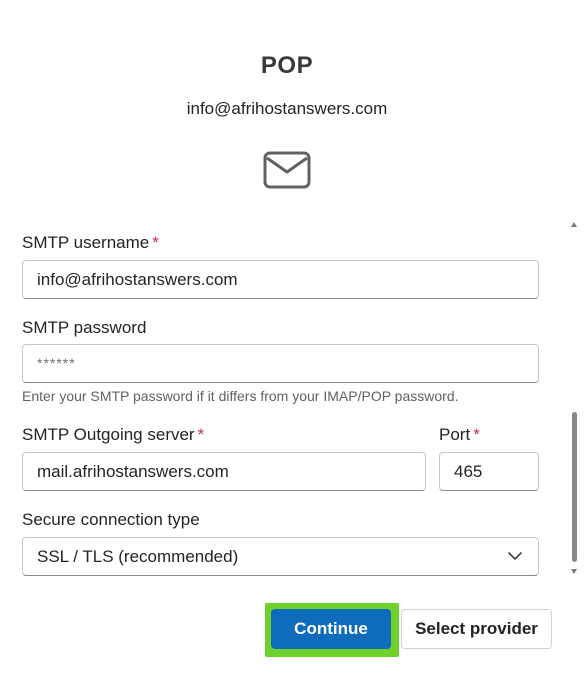 Image resolution: width=584 pixels, height=680 pixels. What do you see at coordinates (574, 487) in the screenshot?
I see `scrollbar-thumb` at bounding box center [574, 487].